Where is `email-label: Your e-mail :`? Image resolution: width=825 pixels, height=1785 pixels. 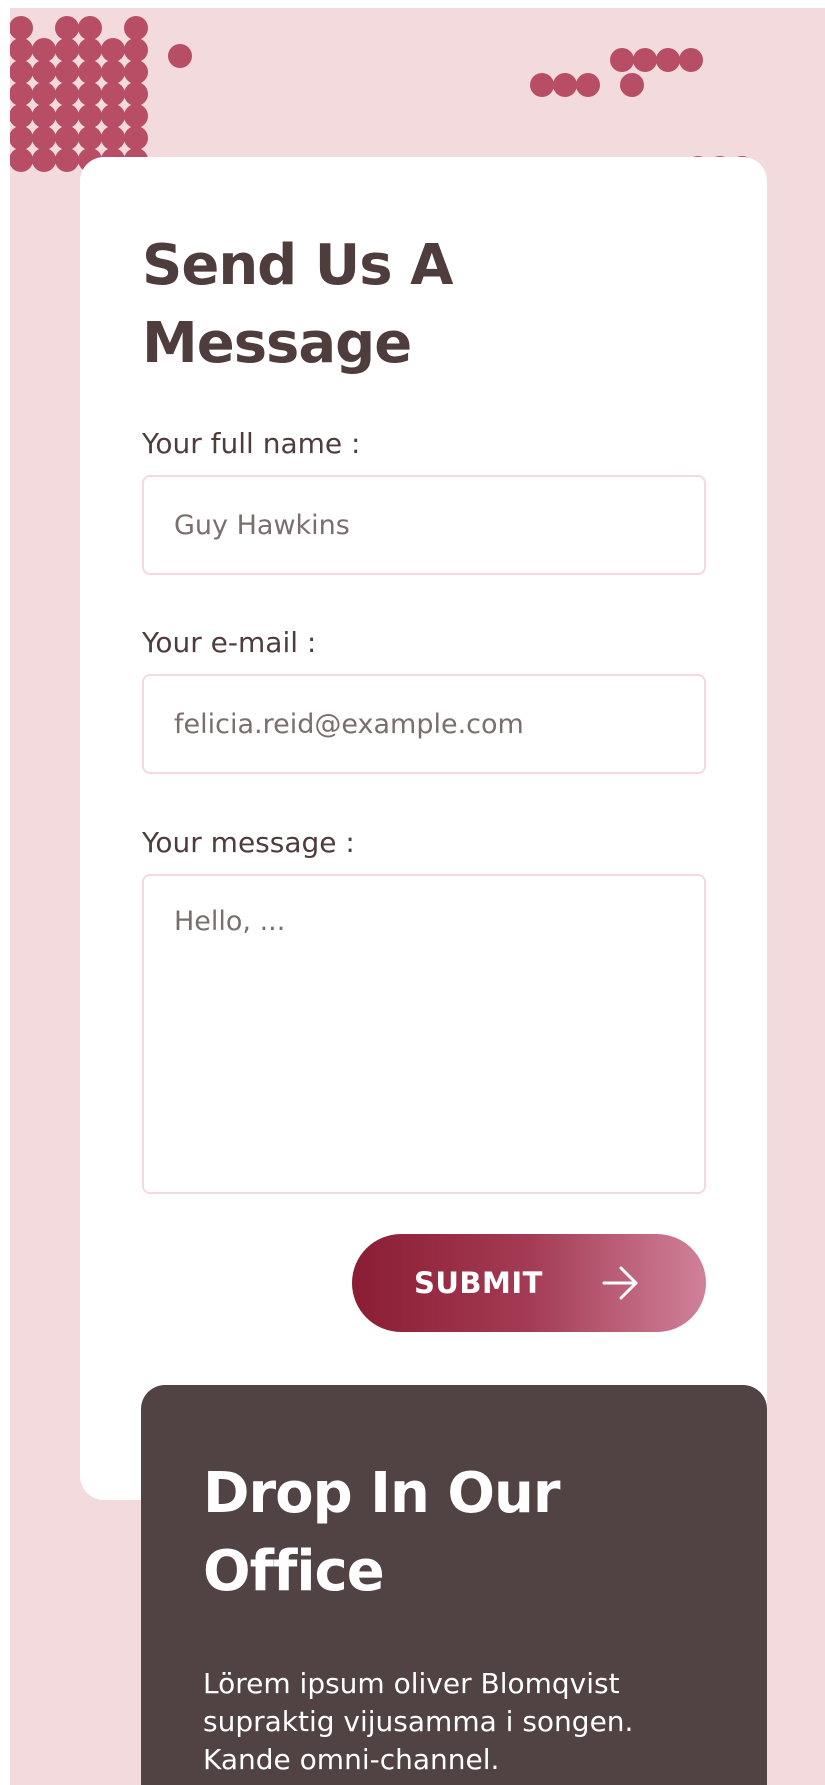 email-label: Your e-mail : is located at coordinates (229, 642).